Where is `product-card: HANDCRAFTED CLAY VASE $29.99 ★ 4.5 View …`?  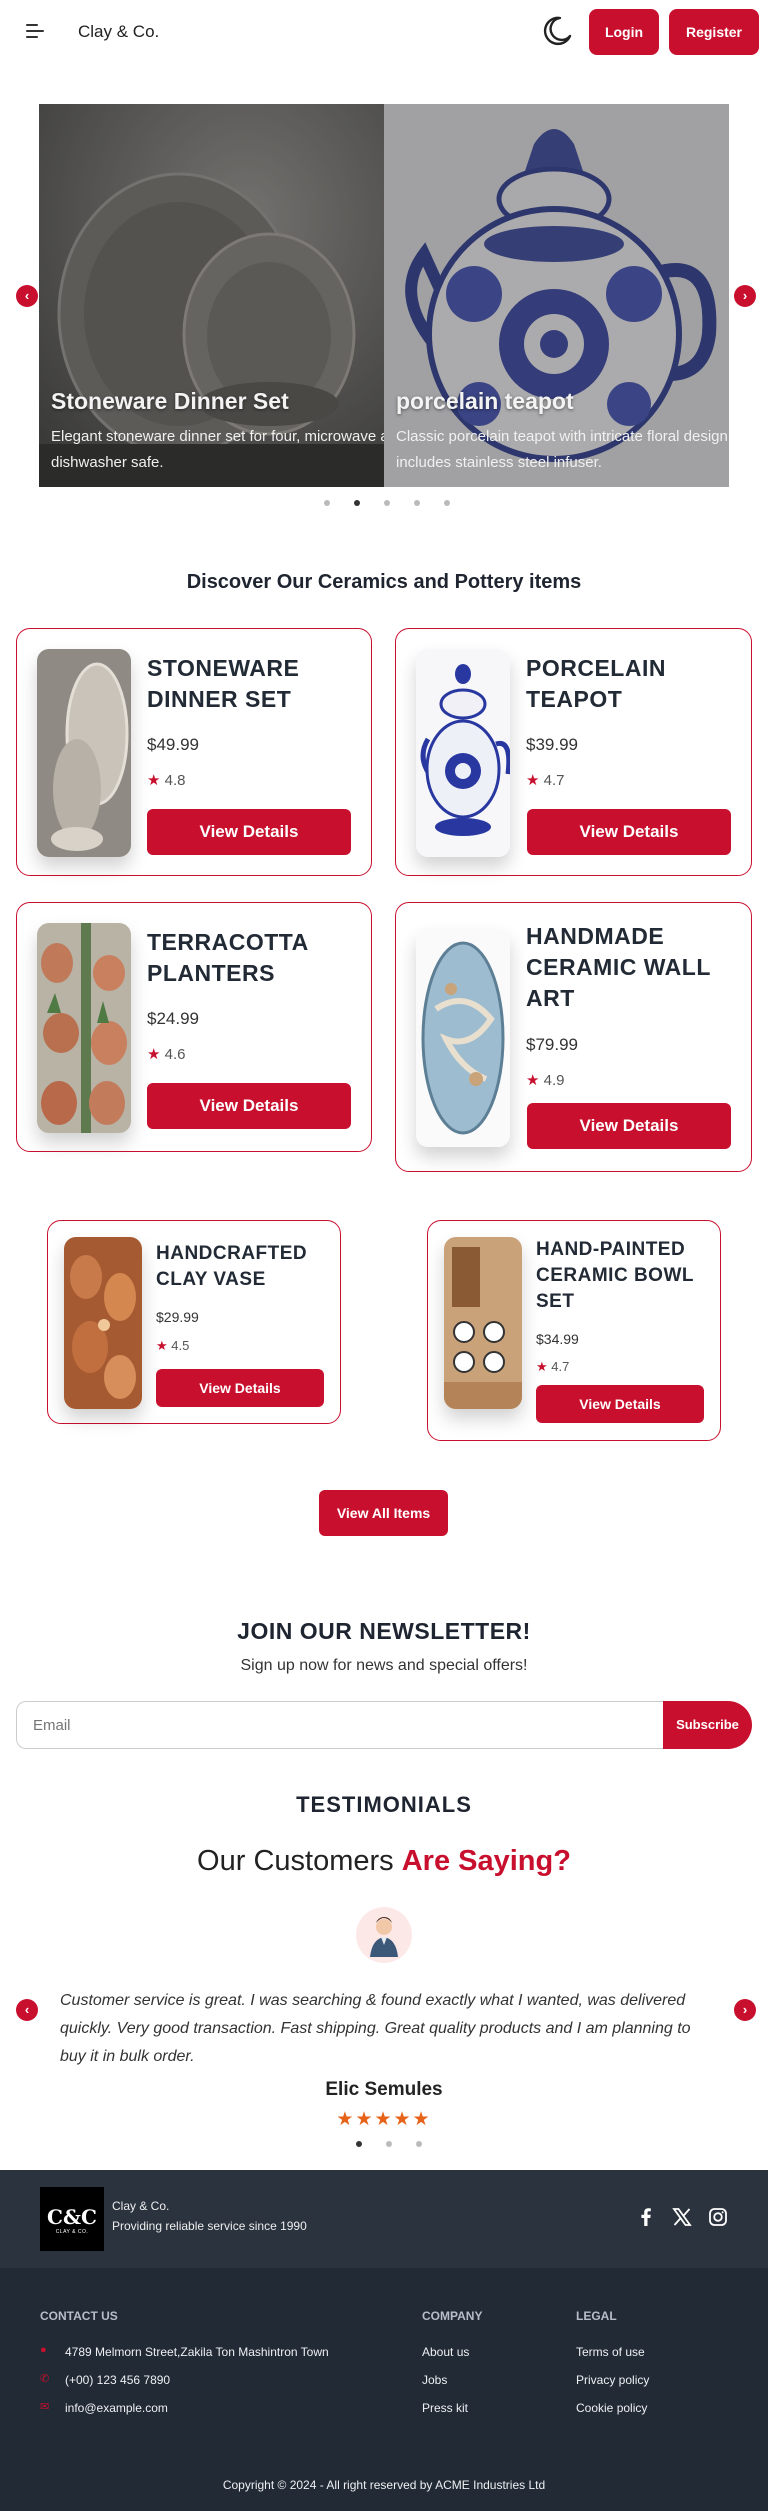
product-card: HANDCRAFTED CLAY VASE $29.99 ★ 4.5 View … is located at coordinates (194, 1322).